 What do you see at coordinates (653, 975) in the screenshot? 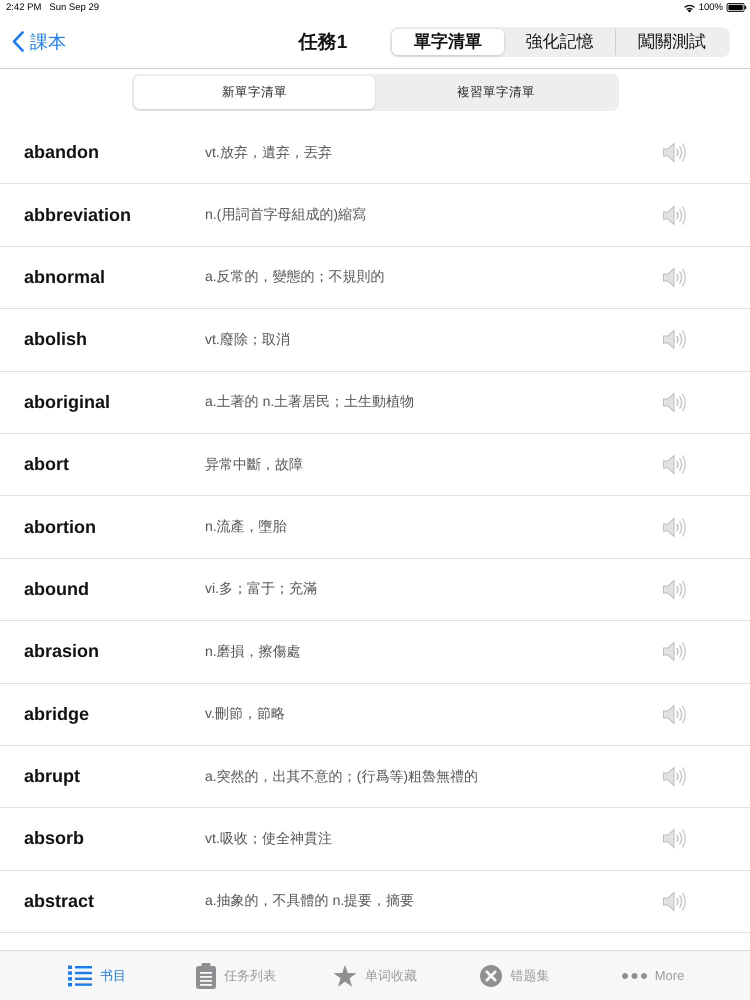
I see `tab-bar-item: More` at bounding box center [653, 975].